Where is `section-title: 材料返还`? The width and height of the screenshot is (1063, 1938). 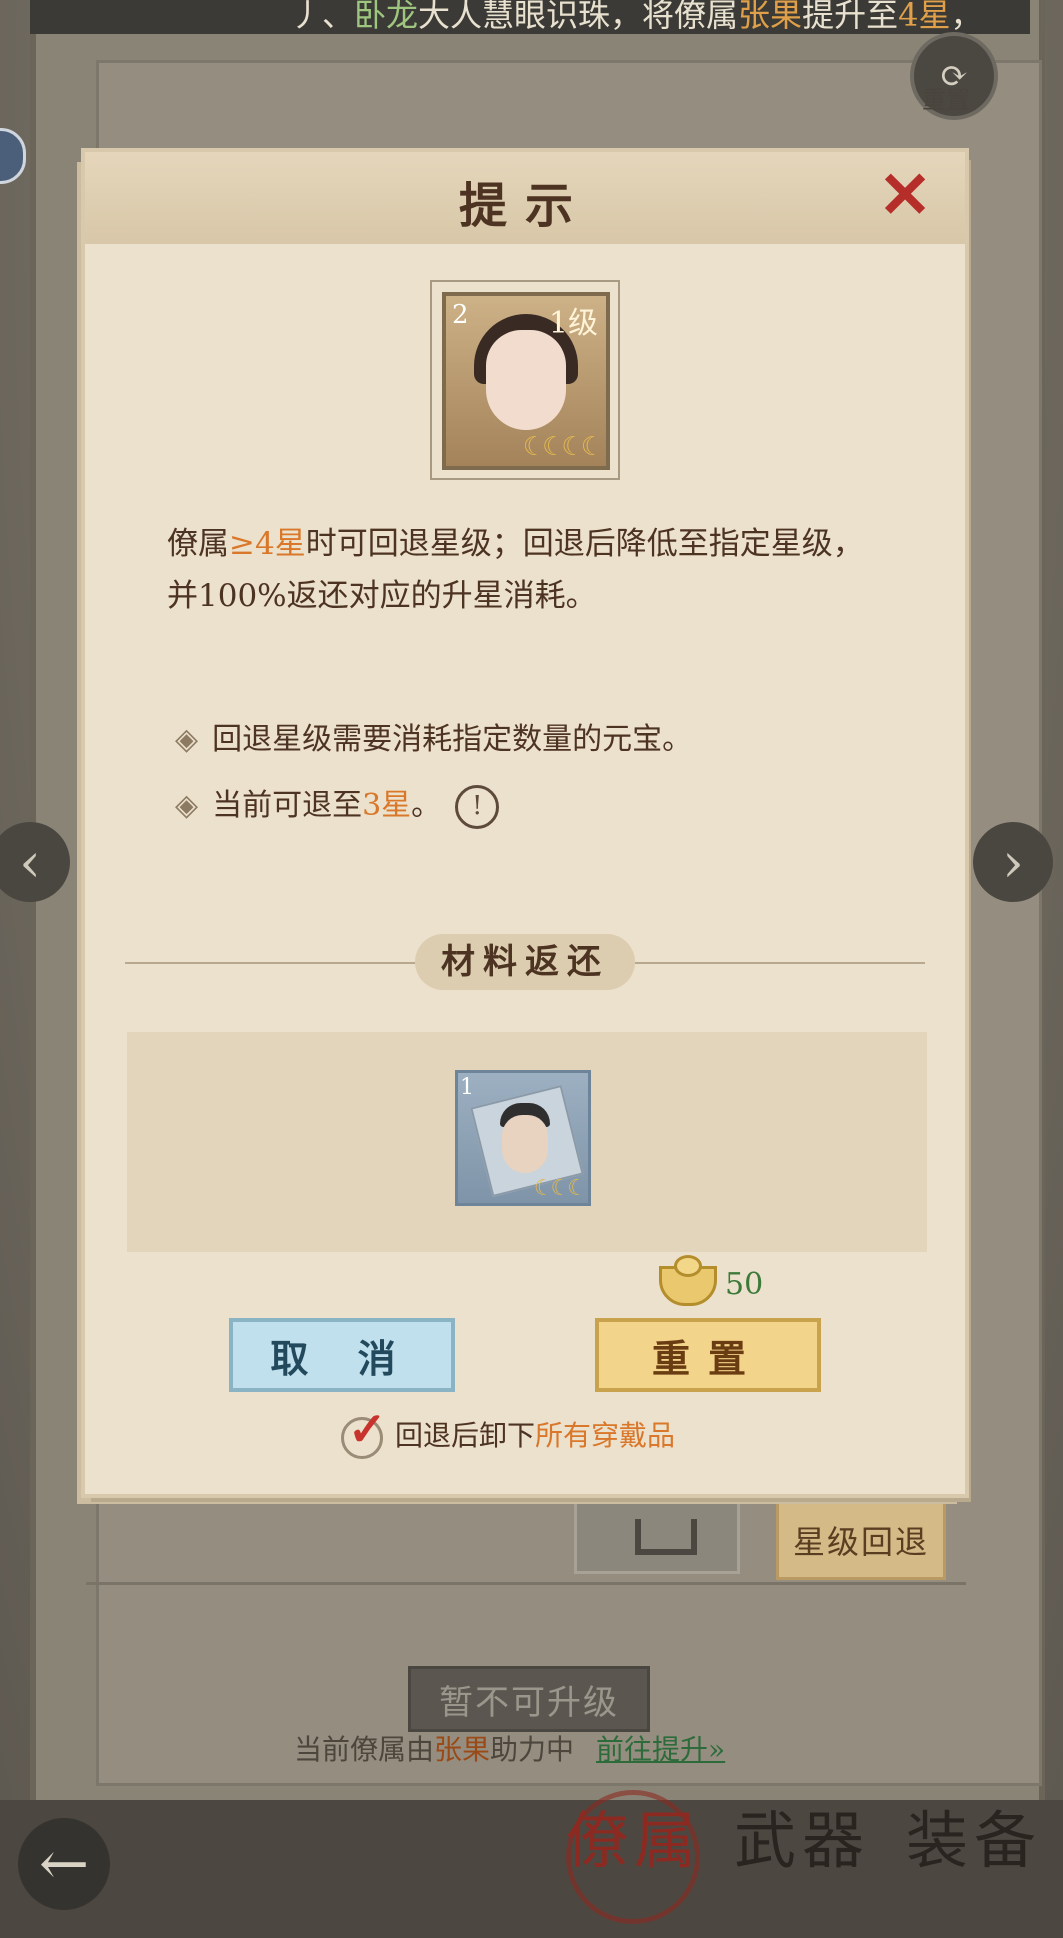
section-title: 材料返还 is located at coordinates (525, 962).